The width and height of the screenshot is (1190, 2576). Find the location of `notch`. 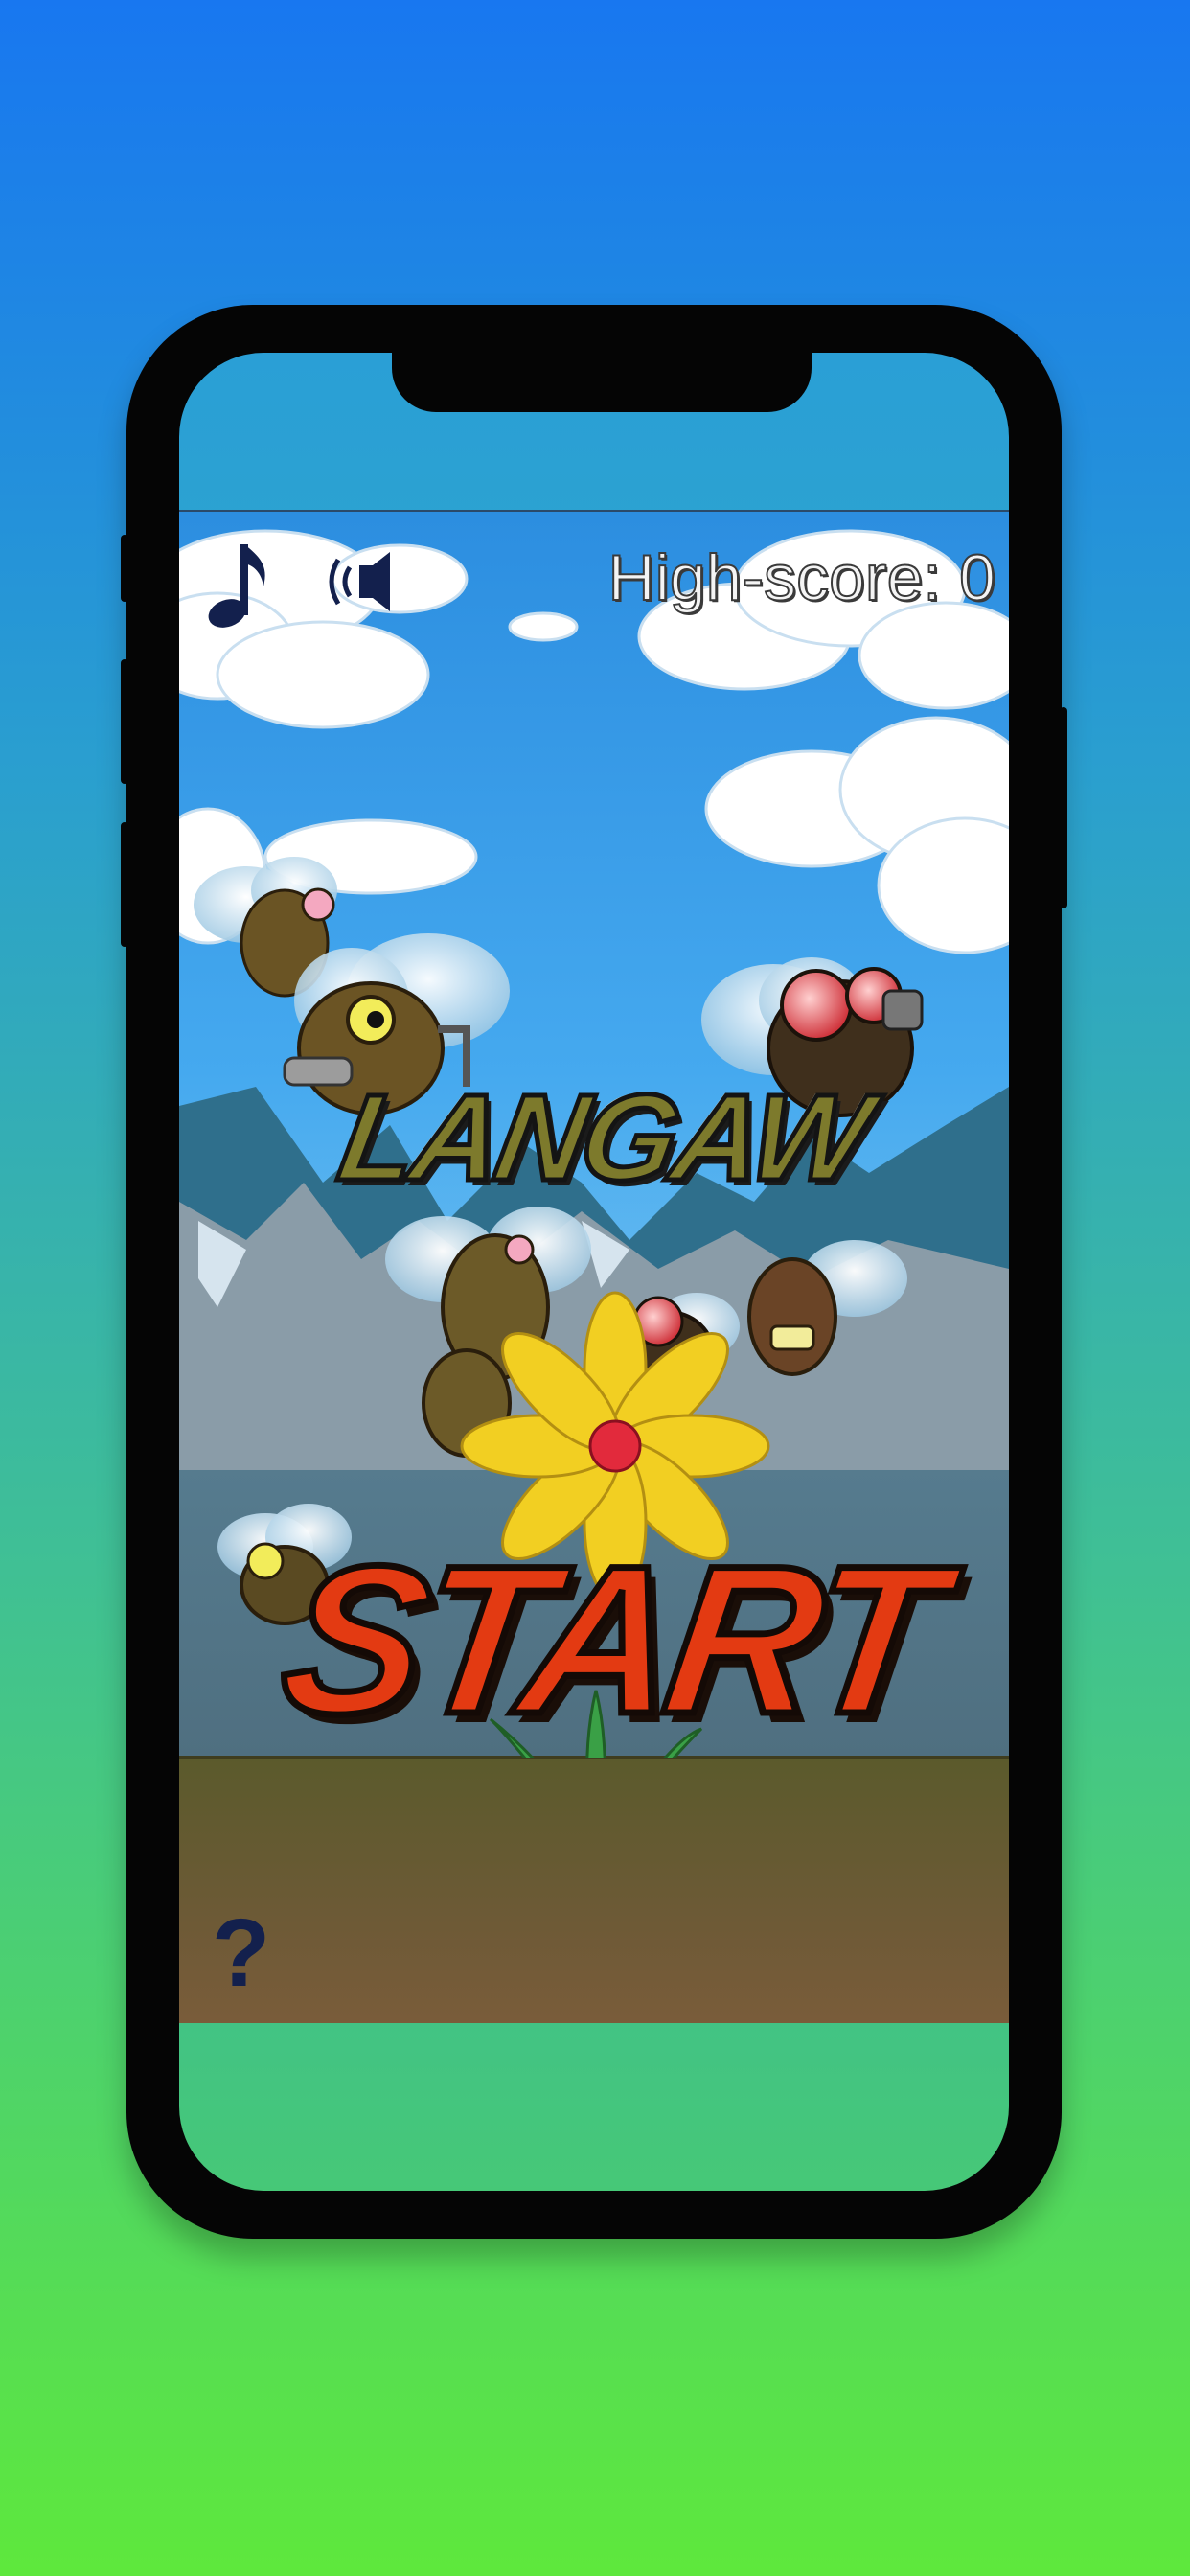

notch is located at coordinates (602, 382).